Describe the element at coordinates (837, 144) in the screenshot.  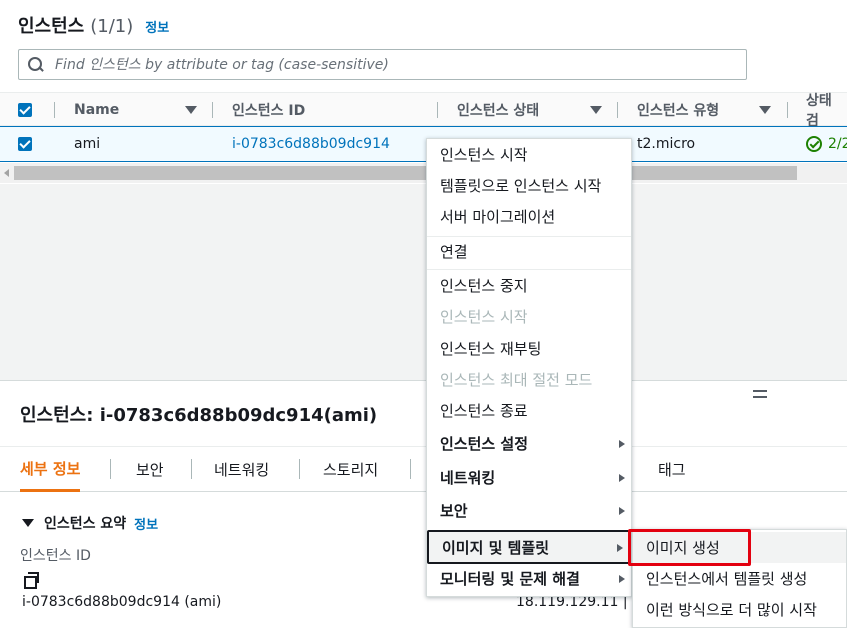
I see `status-check-value: 2/2` at that location.